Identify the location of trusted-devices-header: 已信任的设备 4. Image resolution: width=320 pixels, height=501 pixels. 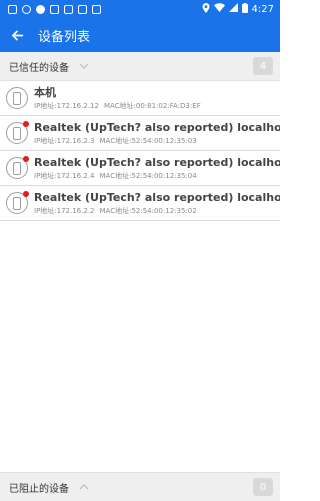
(140, 66).